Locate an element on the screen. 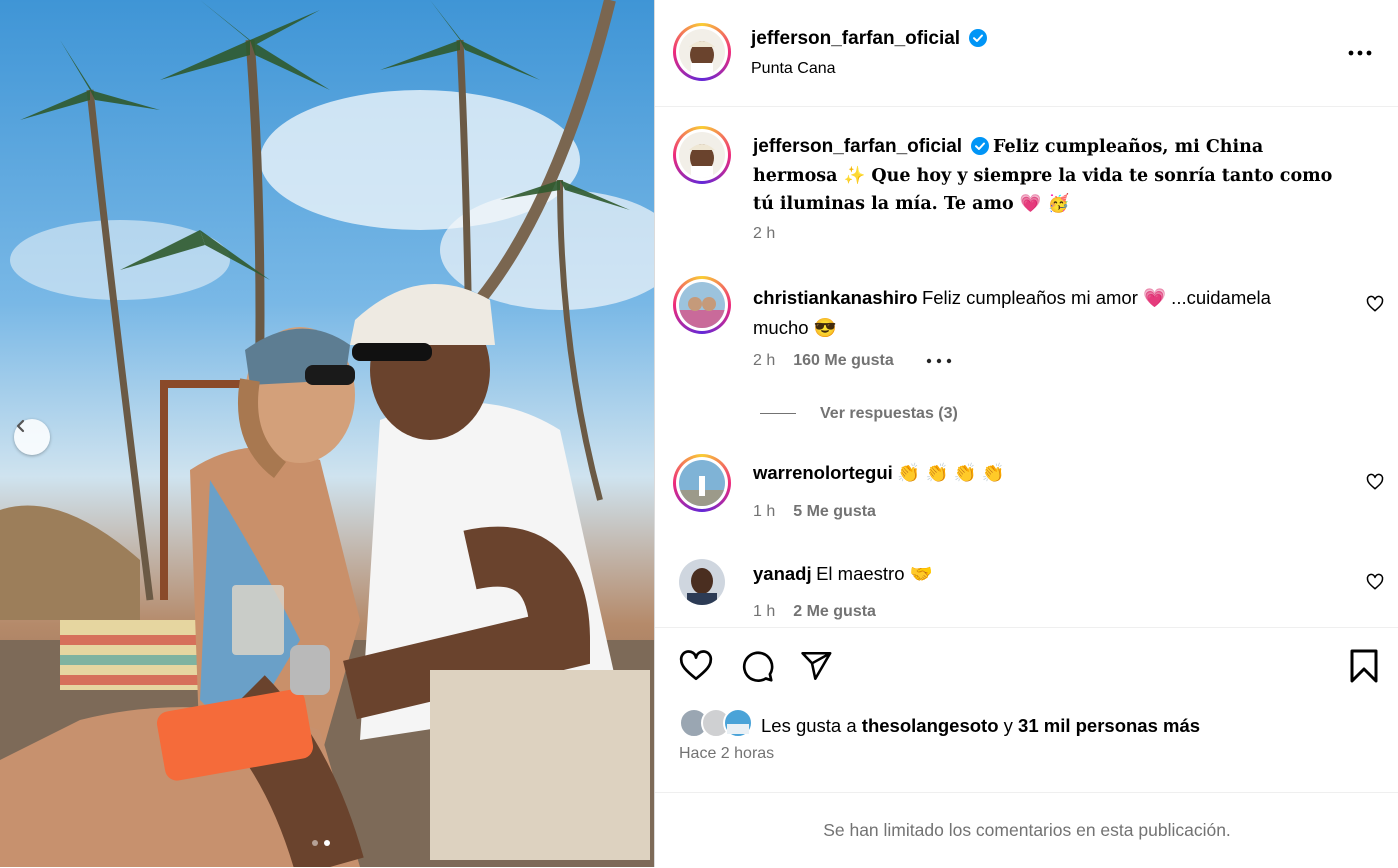 The width and height of the screenshot is (1398, 868). comment-meta: 1 h 5 Me gusta is located at coordinates (814, 512).